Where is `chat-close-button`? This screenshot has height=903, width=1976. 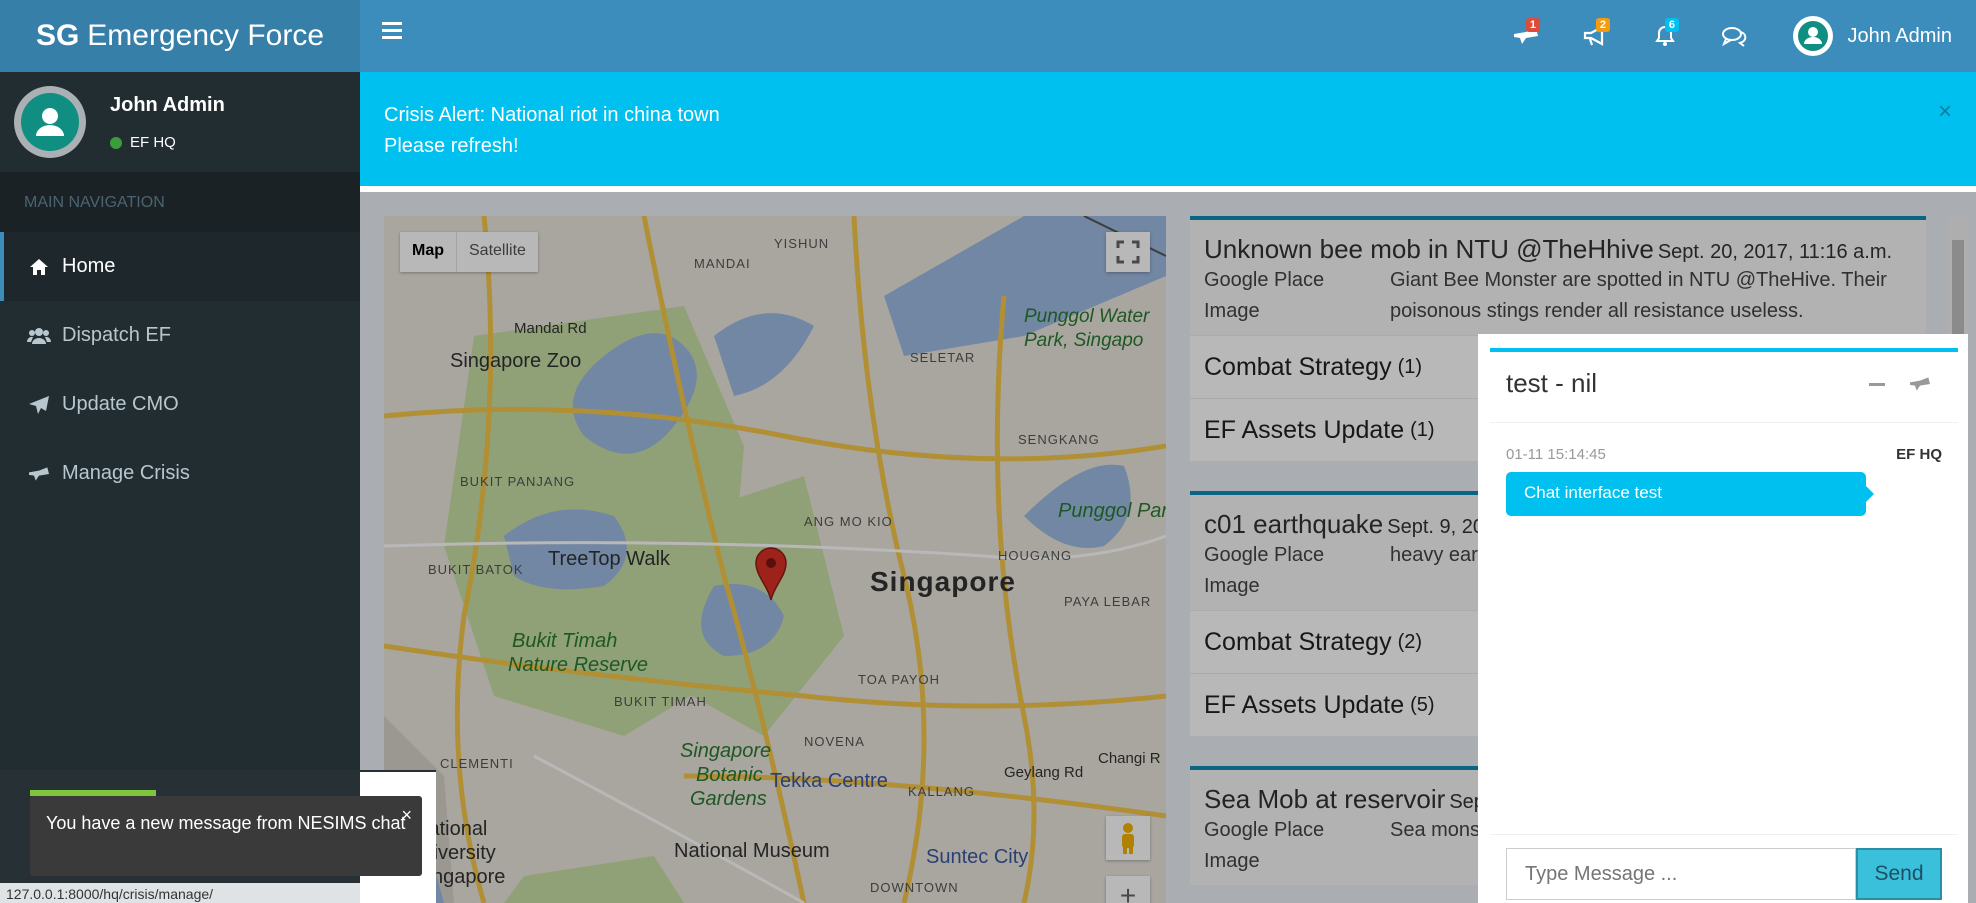 chat-close-button is located at coordinates (1920, 384).